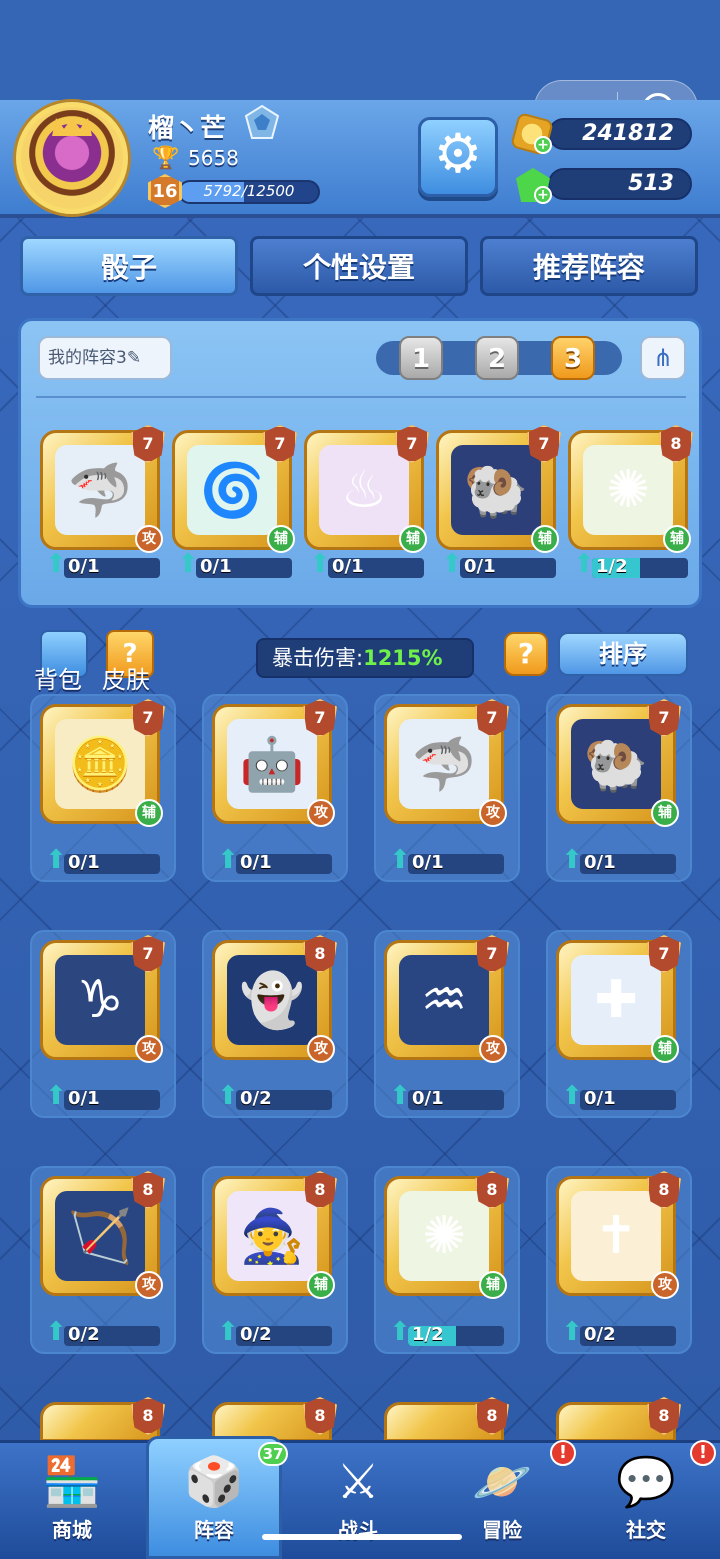 Image resolution: width=720 pixels, height=1559 pixels. I want to click on rank-diamond-icon, so click(262, 121).